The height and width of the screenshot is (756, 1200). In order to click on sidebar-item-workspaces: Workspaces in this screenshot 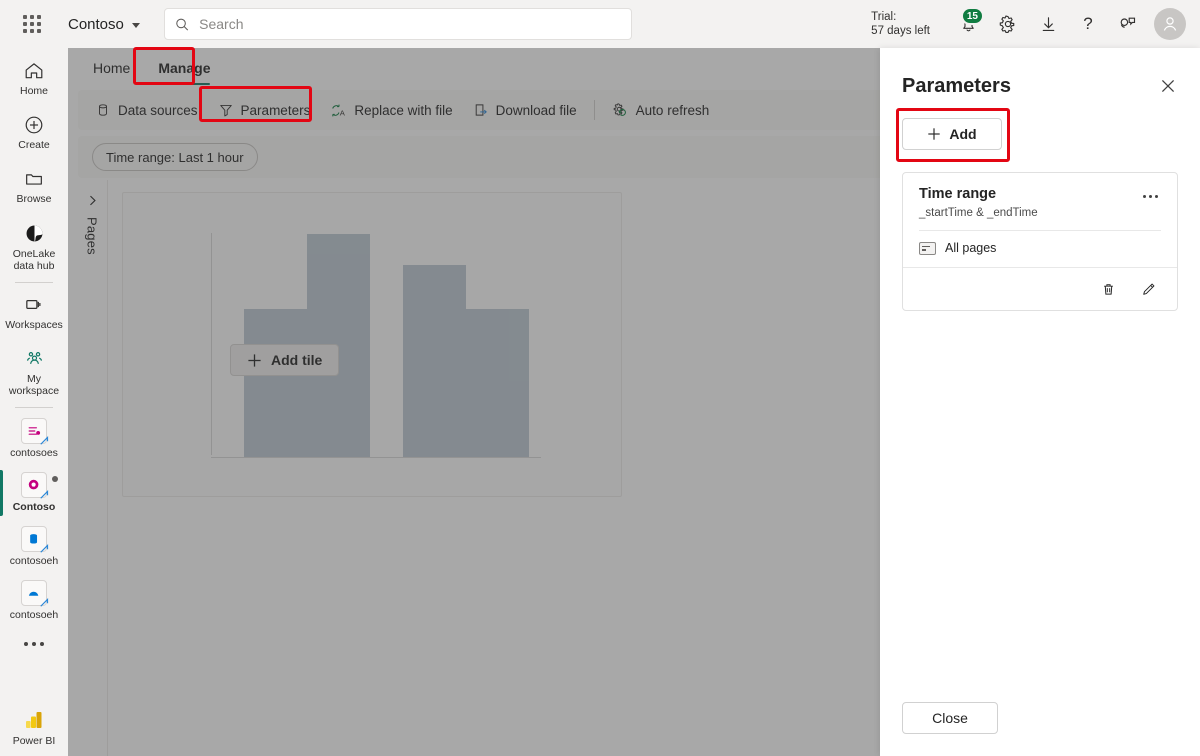, I will do `click(34, 314)`.